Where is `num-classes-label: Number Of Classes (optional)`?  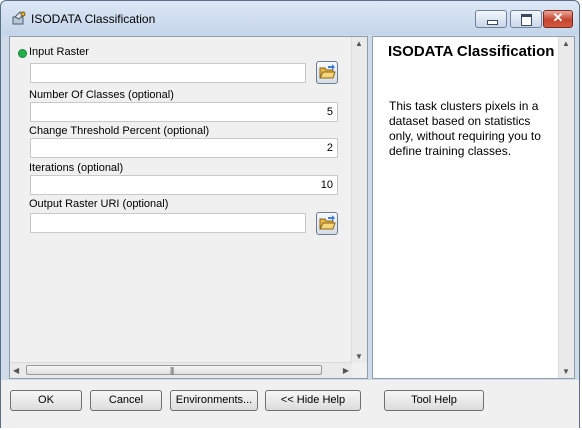
num-classes-label: Number Of Classes (optional) is located at coordinates (101, 95).